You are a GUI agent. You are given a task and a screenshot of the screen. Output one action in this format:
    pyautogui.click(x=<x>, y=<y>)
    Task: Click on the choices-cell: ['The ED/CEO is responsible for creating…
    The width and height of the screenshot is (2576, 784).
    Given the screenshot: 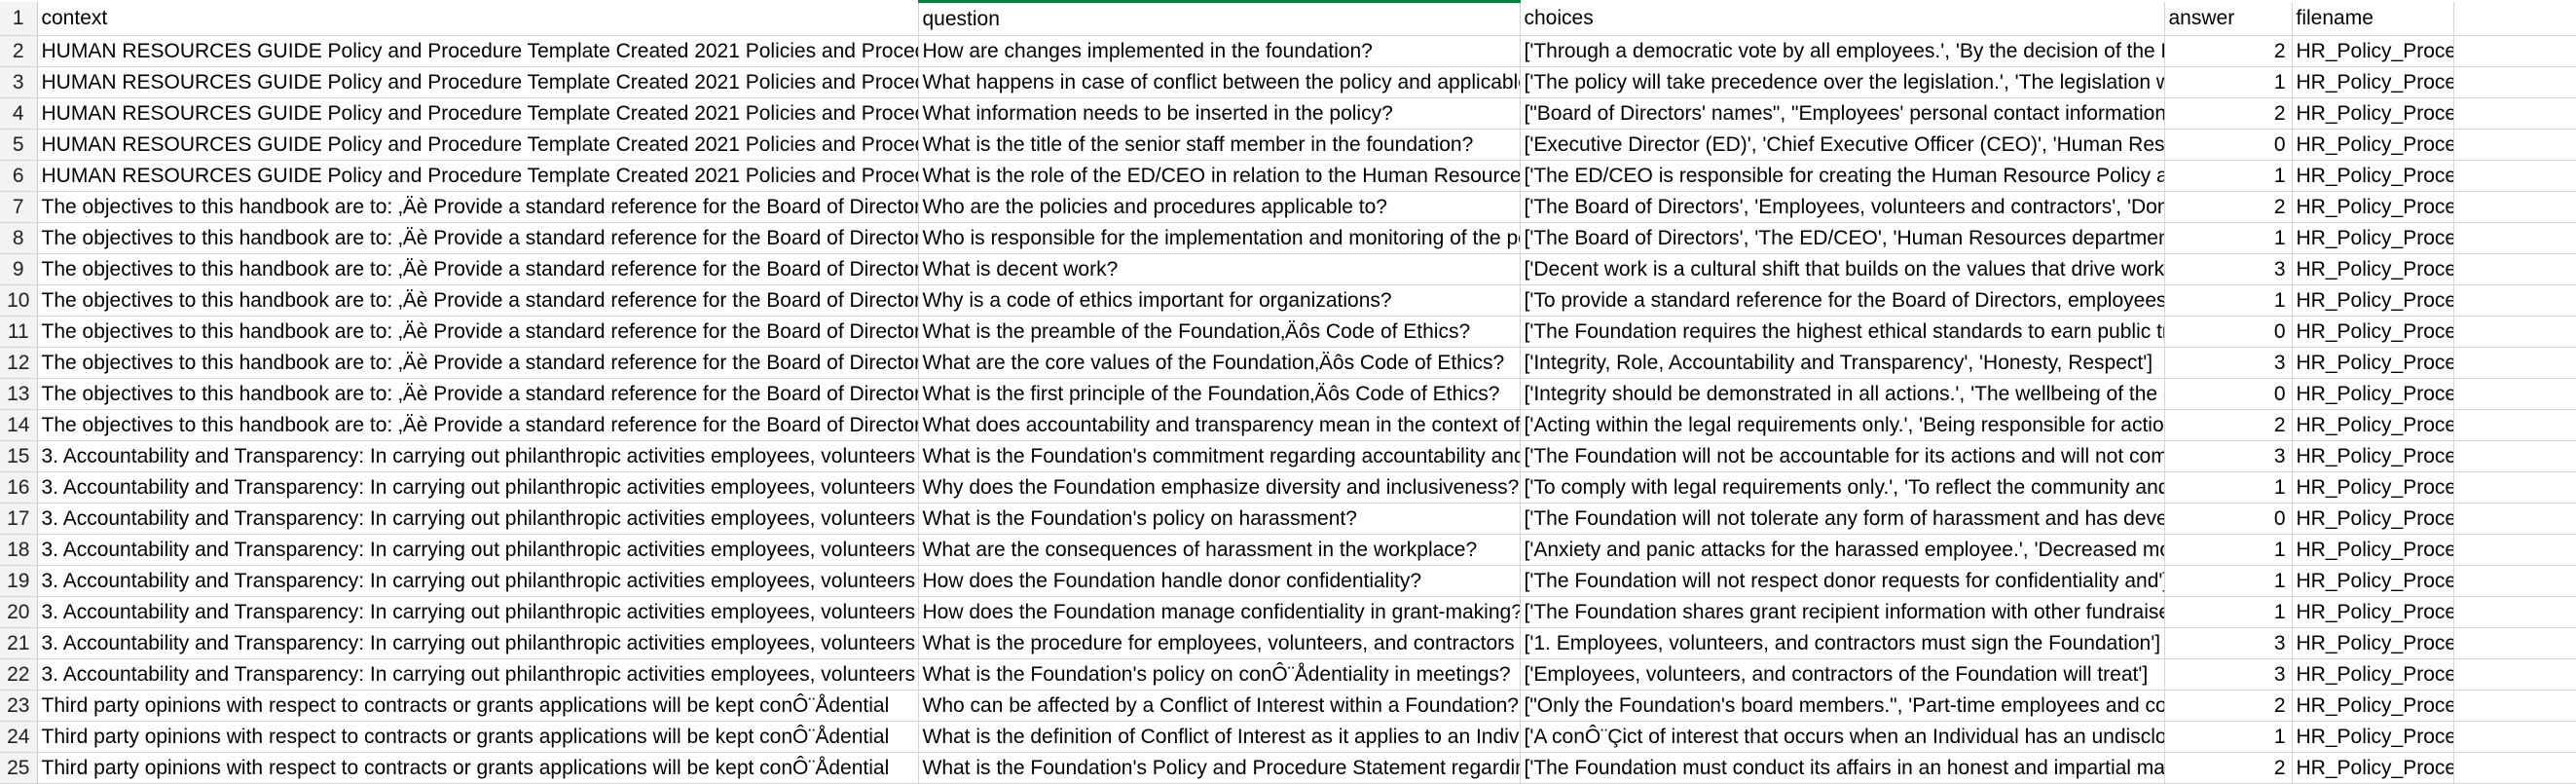 What is the action you would take?
    pyautogui.click(x=1842, y=176)
    